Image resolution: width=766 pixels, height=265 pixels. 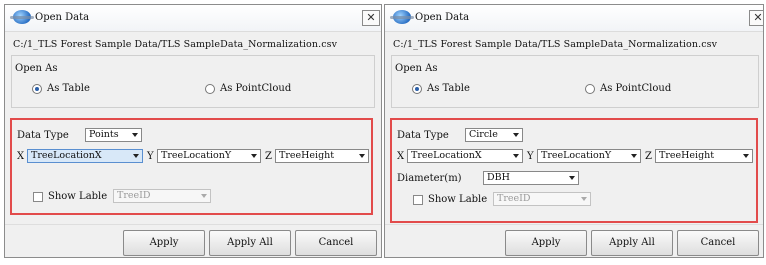 I want to click on data-type-select: Circle, so click(x=494, y=135).